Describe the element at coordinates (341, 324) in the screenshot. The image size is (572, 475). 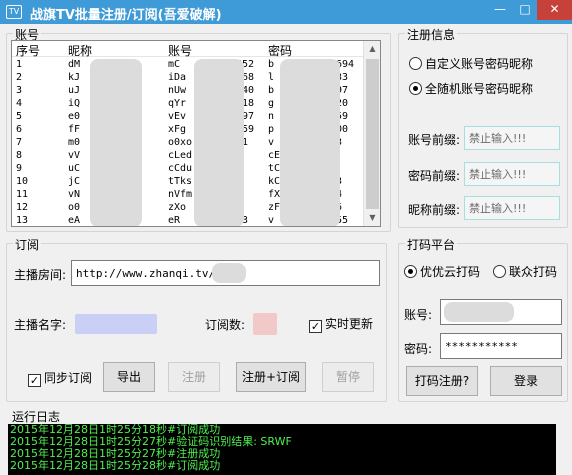
I see `realtime-update-checkbox: ✓ 实时更新` at that location.